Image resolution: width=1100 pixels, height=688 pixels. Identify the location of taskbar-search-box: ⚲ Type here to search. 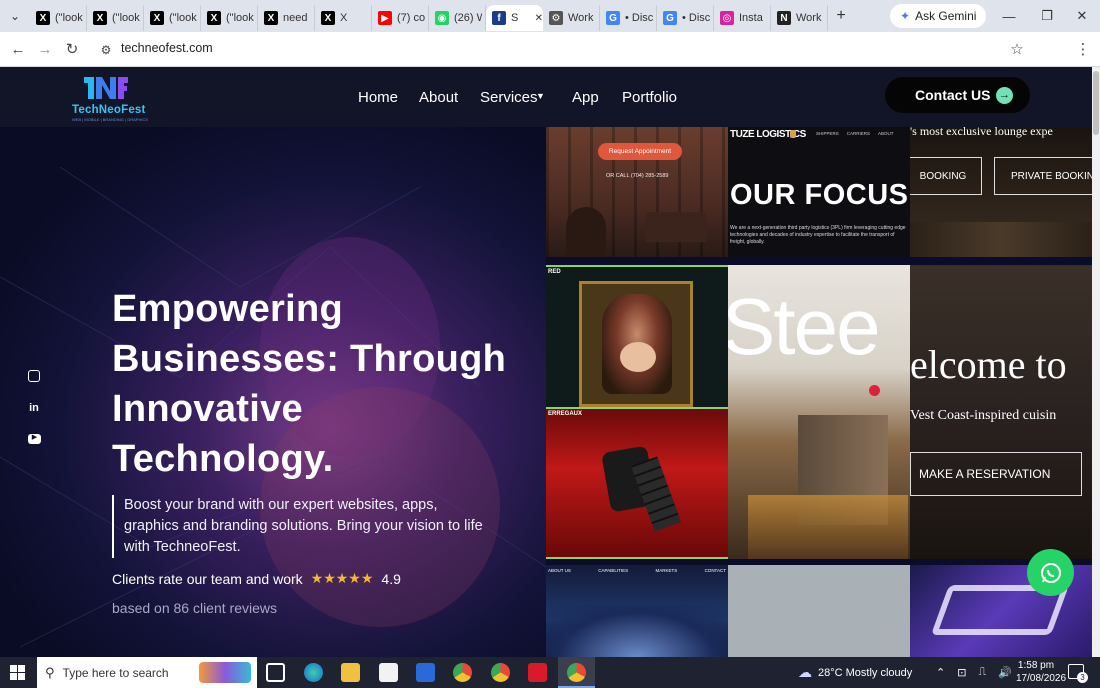
(147, 672).